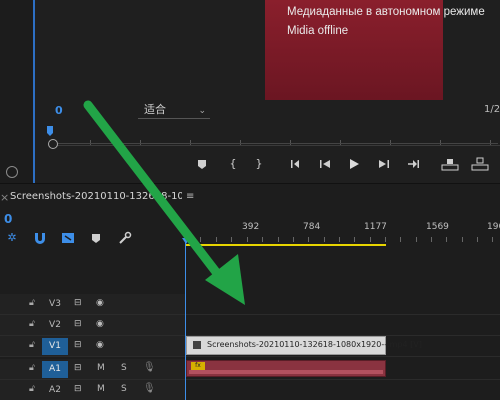  What do you see at coordinates (286, 372) in the screenshot?
I see `audio-waveform` at bounding box center [286, 372].